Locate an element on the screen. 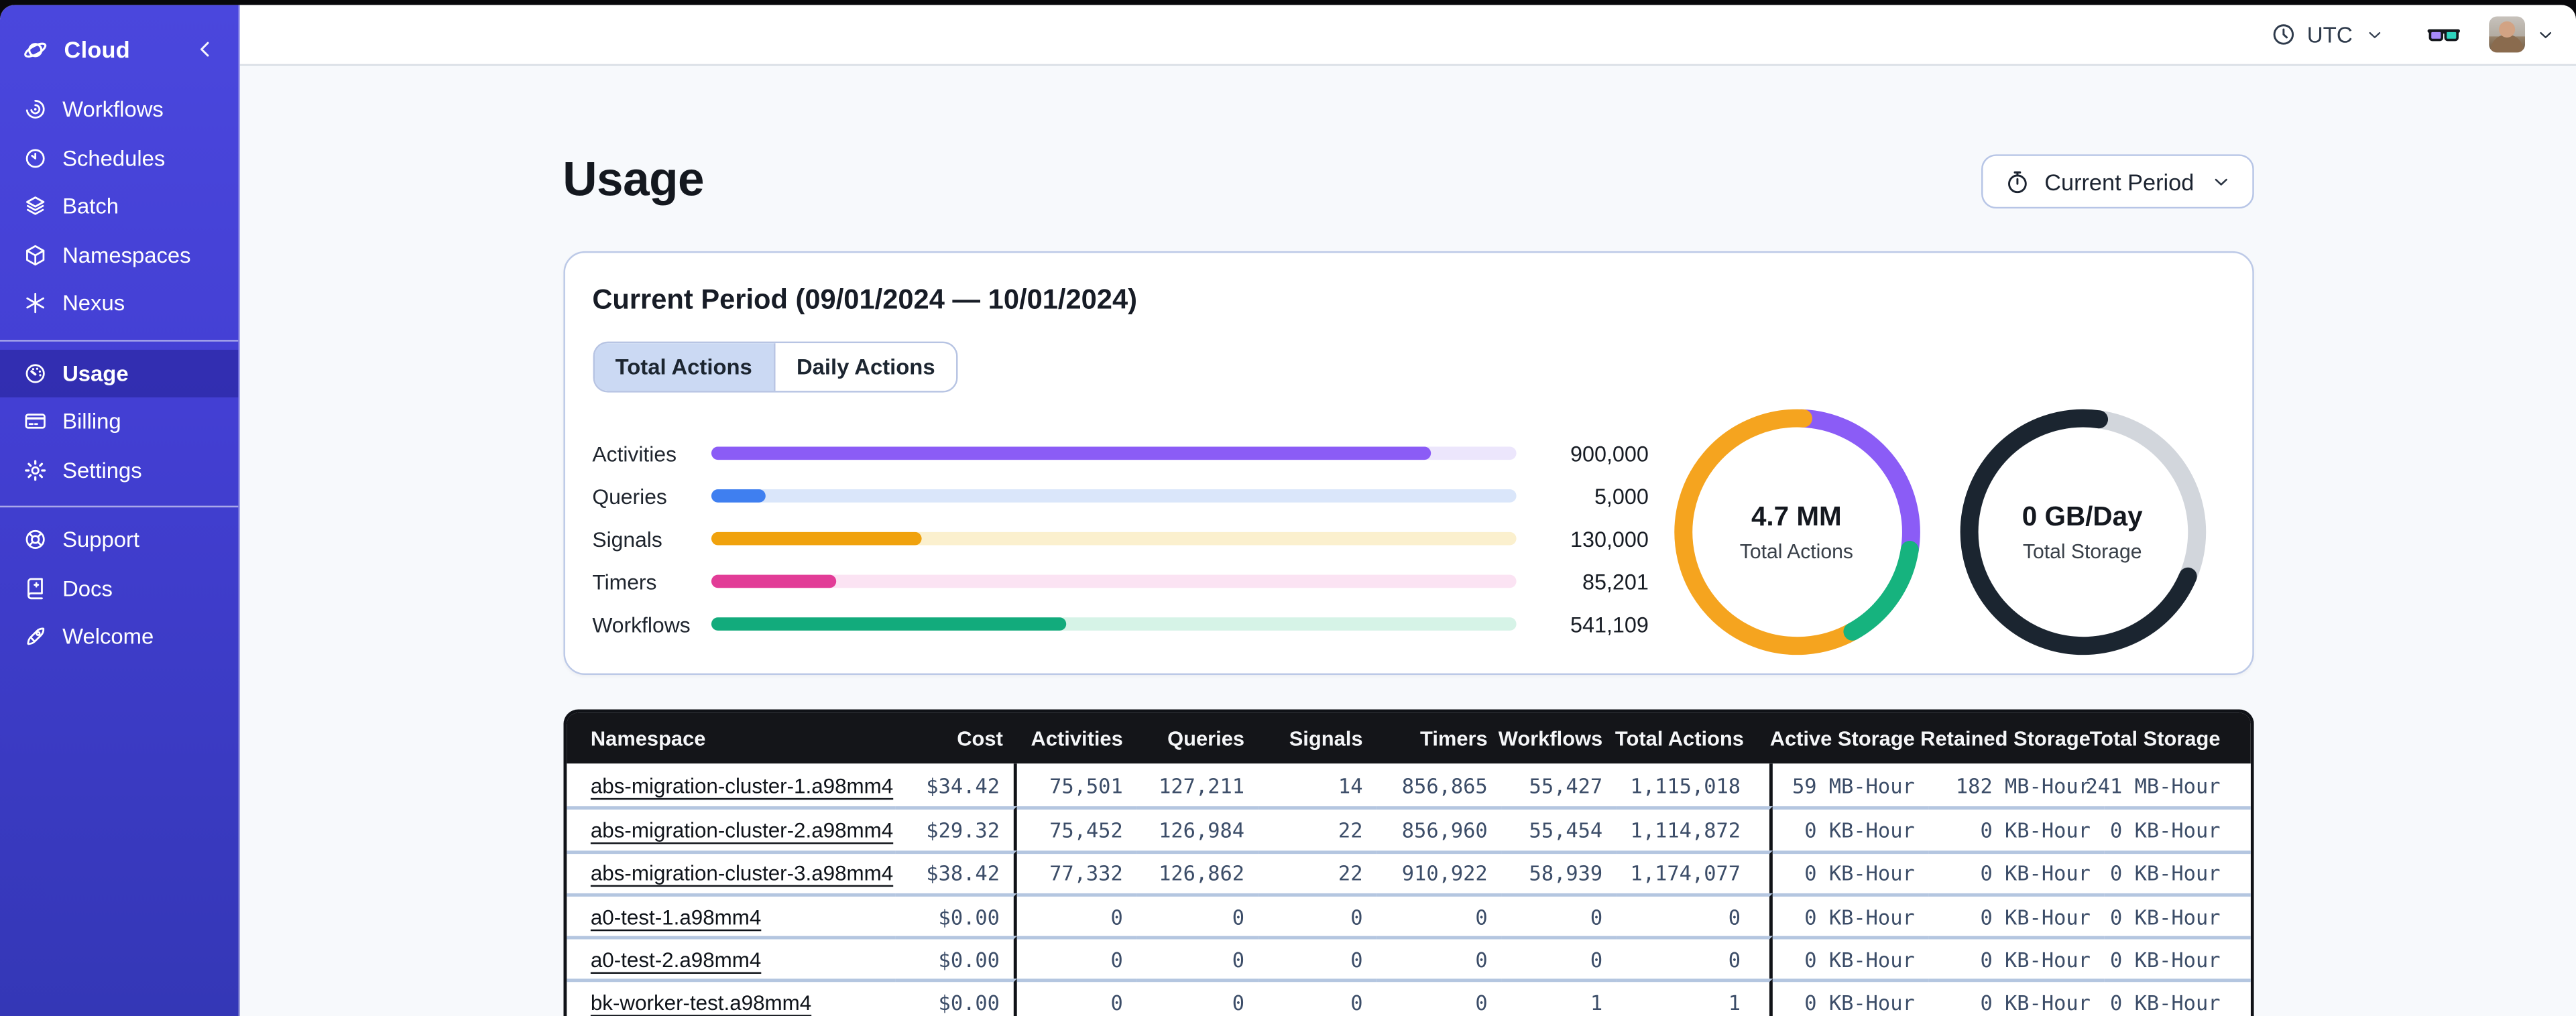 The image size is (2576, 1016). support-lifebuoy-icon is located at coordinates (34, 539).